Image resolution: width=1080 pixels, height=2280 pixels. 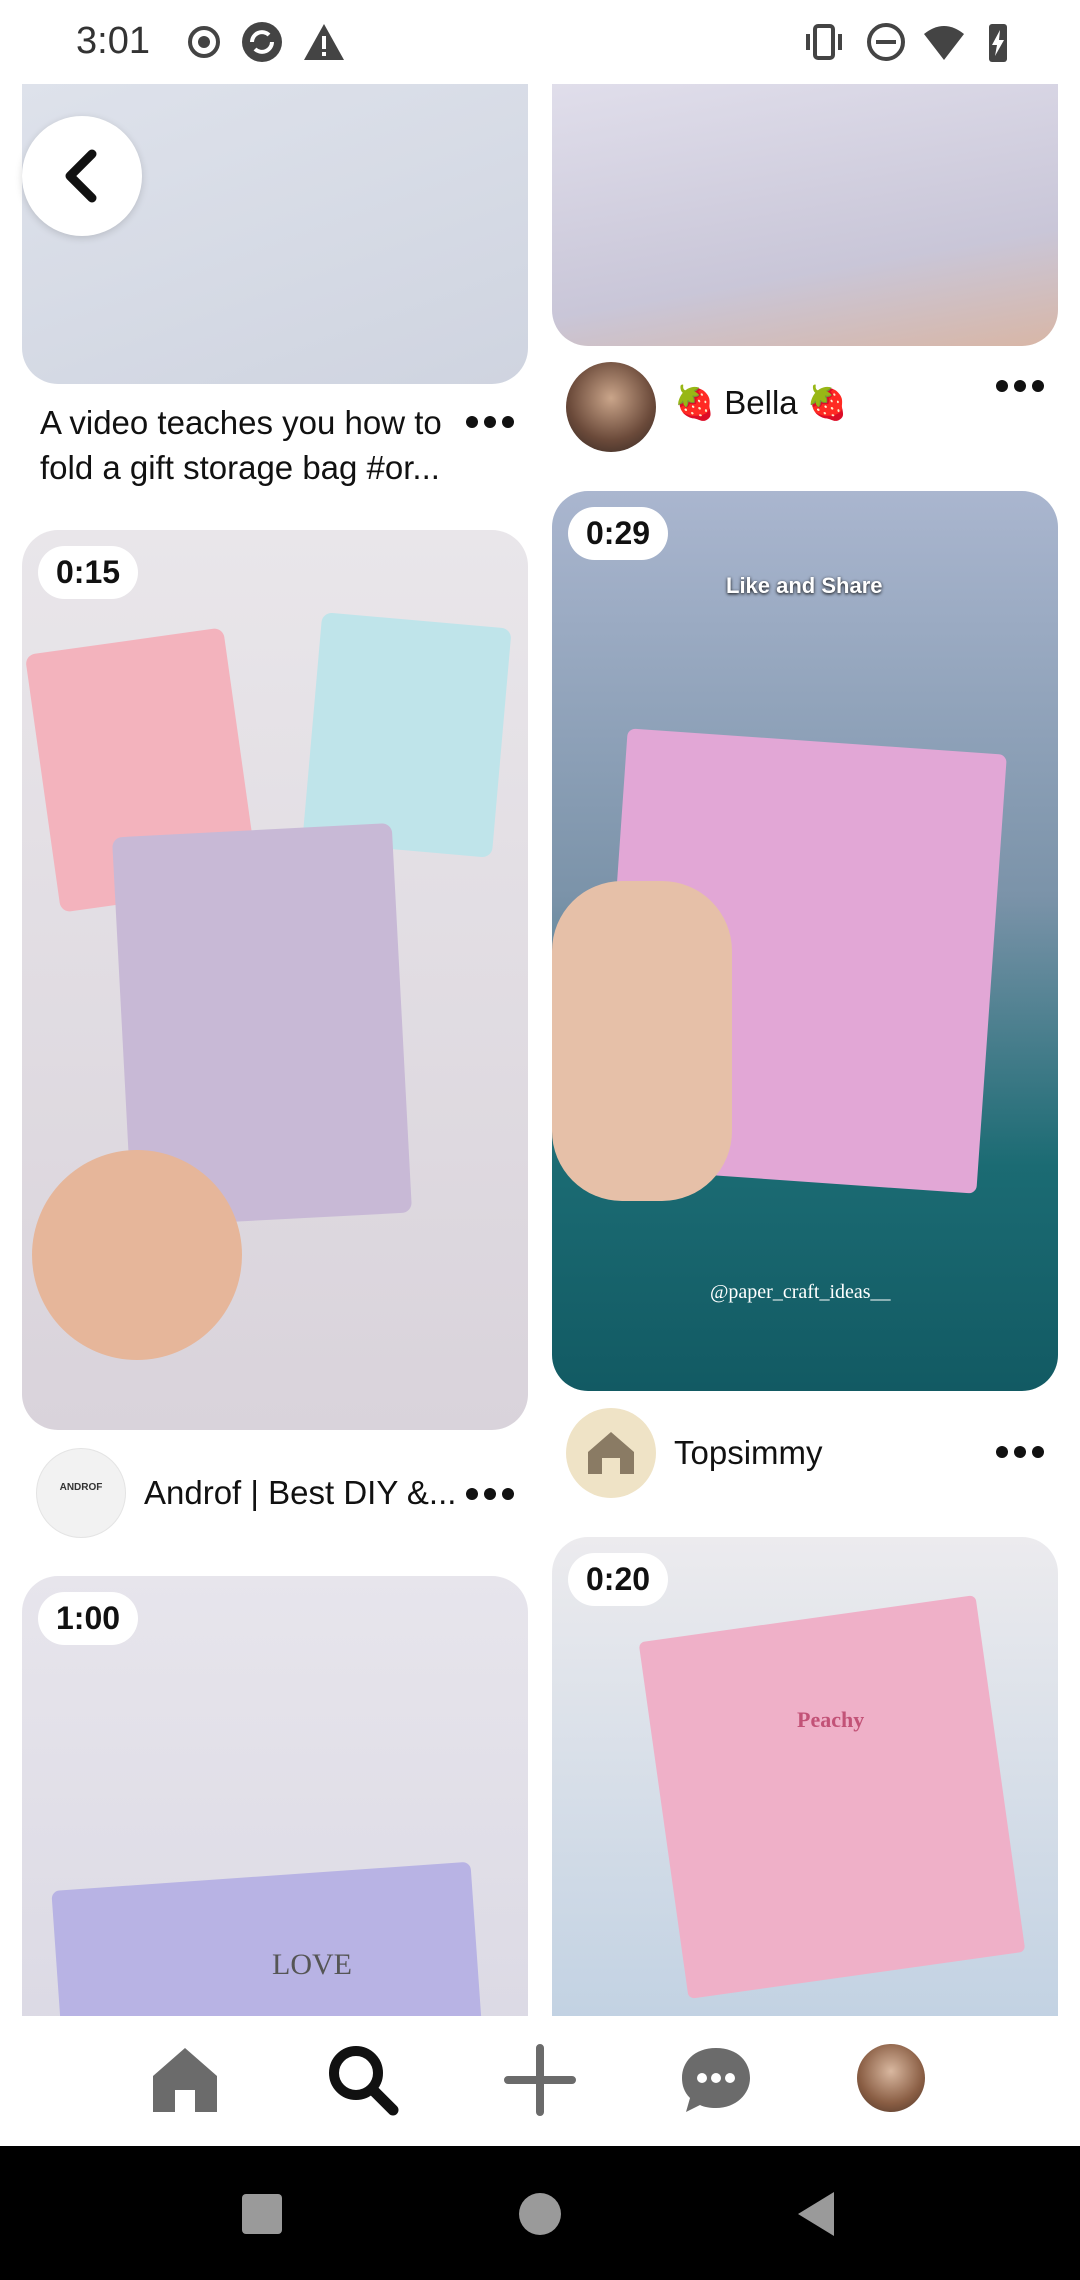 I want to click on duration-badge: 0:20, so click(x=618, y=1579).